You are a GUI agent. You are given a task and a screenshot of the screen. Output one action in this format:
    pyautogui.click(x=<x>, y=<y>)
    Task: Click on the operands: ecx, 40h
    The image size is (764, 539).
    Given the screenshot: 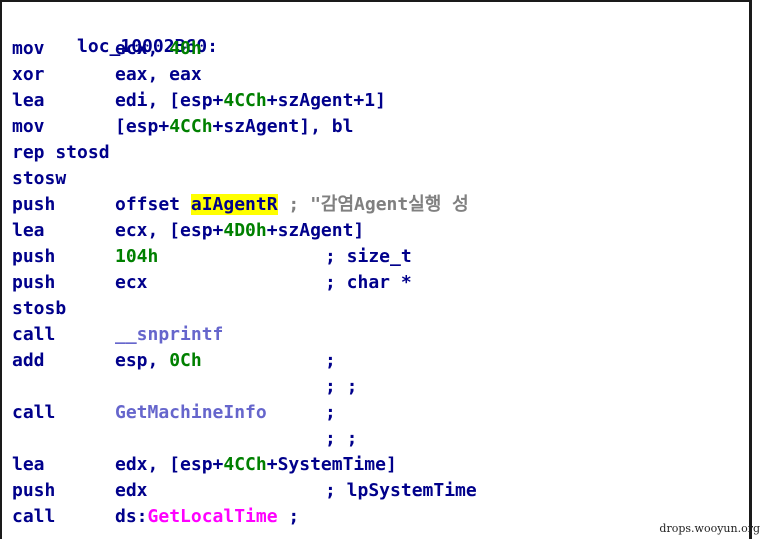 What is the action you would take?
    pyautogui.click(x=158, y=49)
    